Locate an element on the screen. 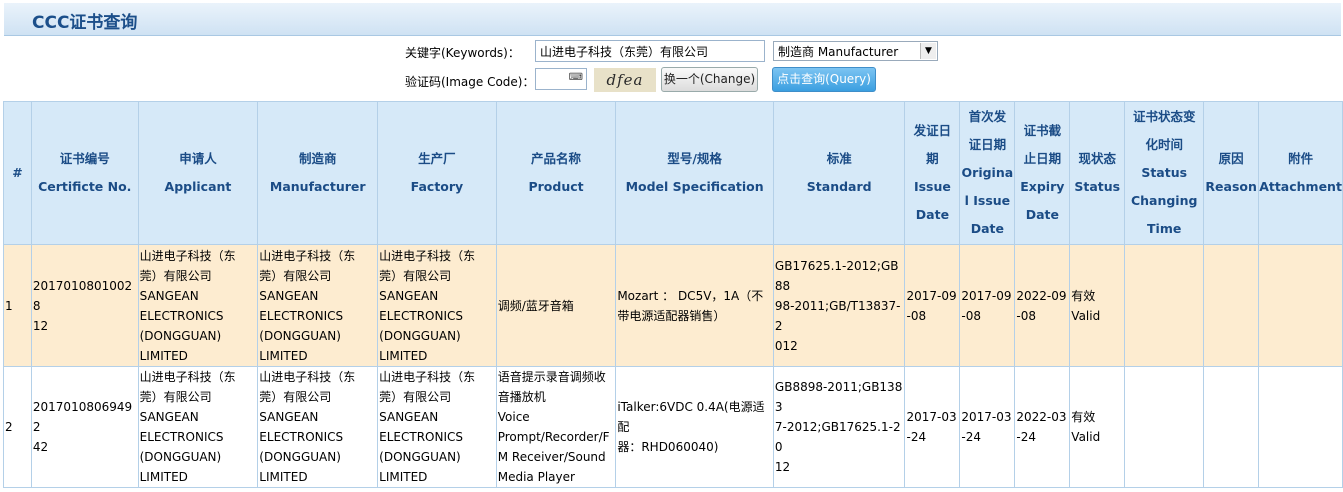  cell-line: 2017-09 is located at coordinates (986, 295).